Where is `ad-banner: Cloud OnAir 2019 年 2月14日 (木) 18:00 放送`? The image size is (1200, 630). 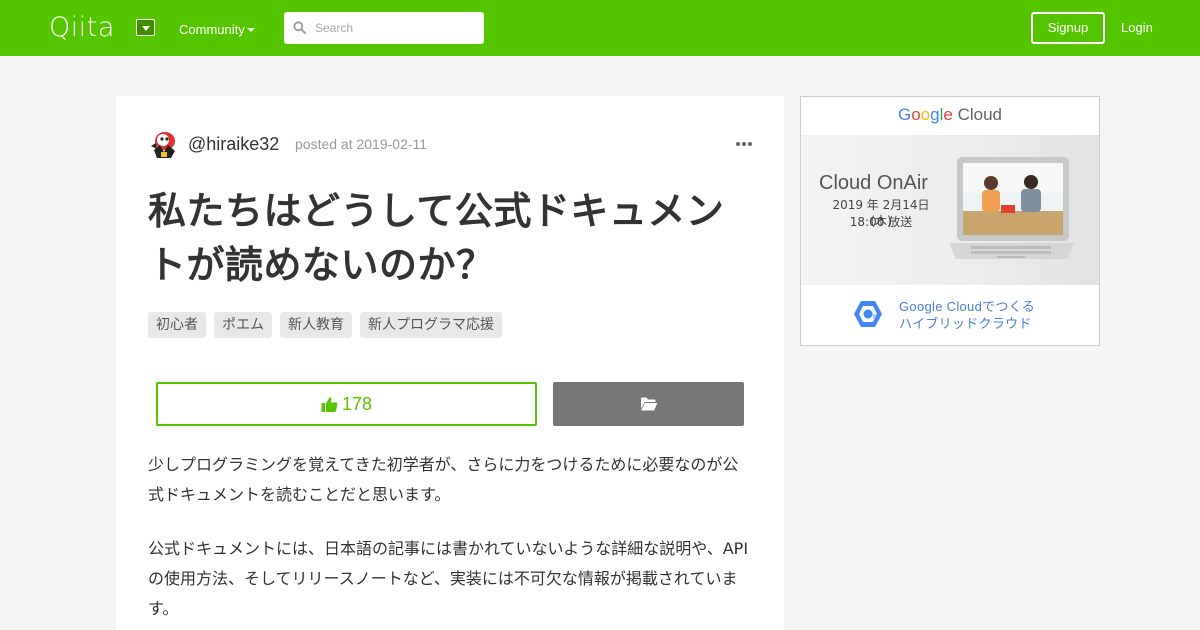 ad-banner: Cloud OnAir 2019 年 2月14日 (木) 18:00 放送 is located at coordinates (950, 210).